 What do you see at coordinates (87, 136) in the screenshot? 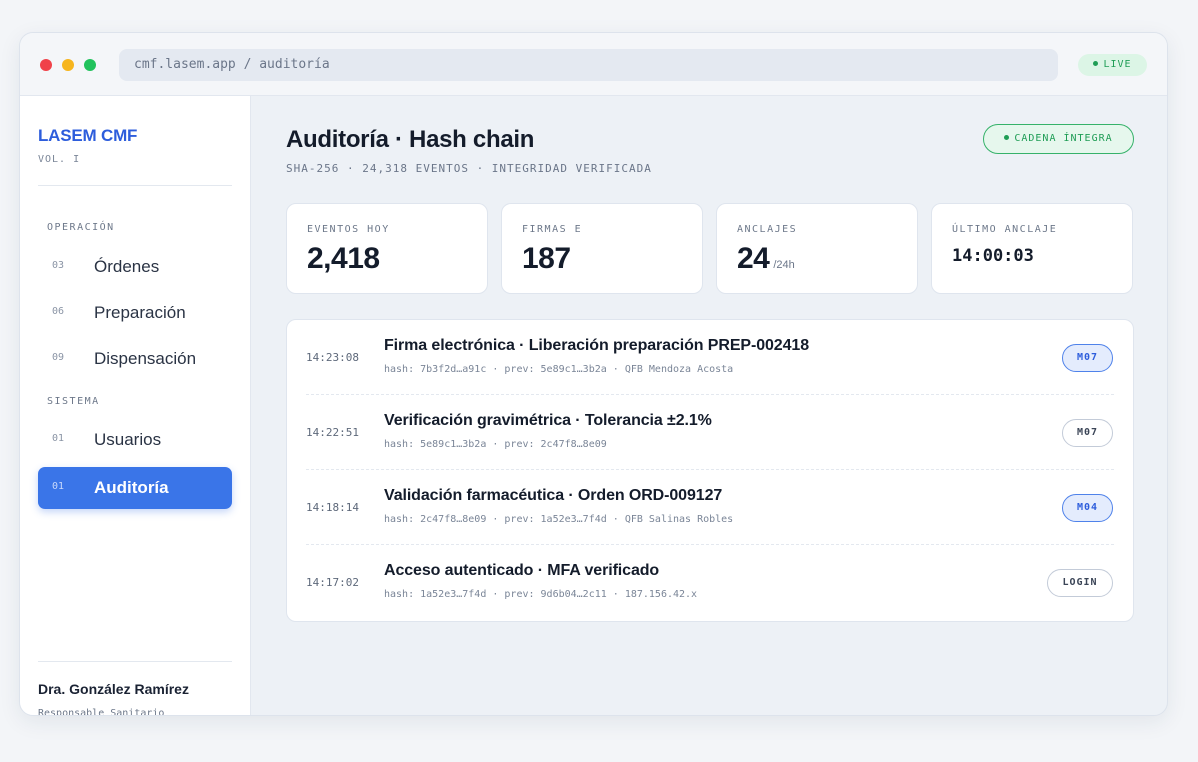
I see `brand-logo: LASEM CMF` at bounding box center [87, 136].